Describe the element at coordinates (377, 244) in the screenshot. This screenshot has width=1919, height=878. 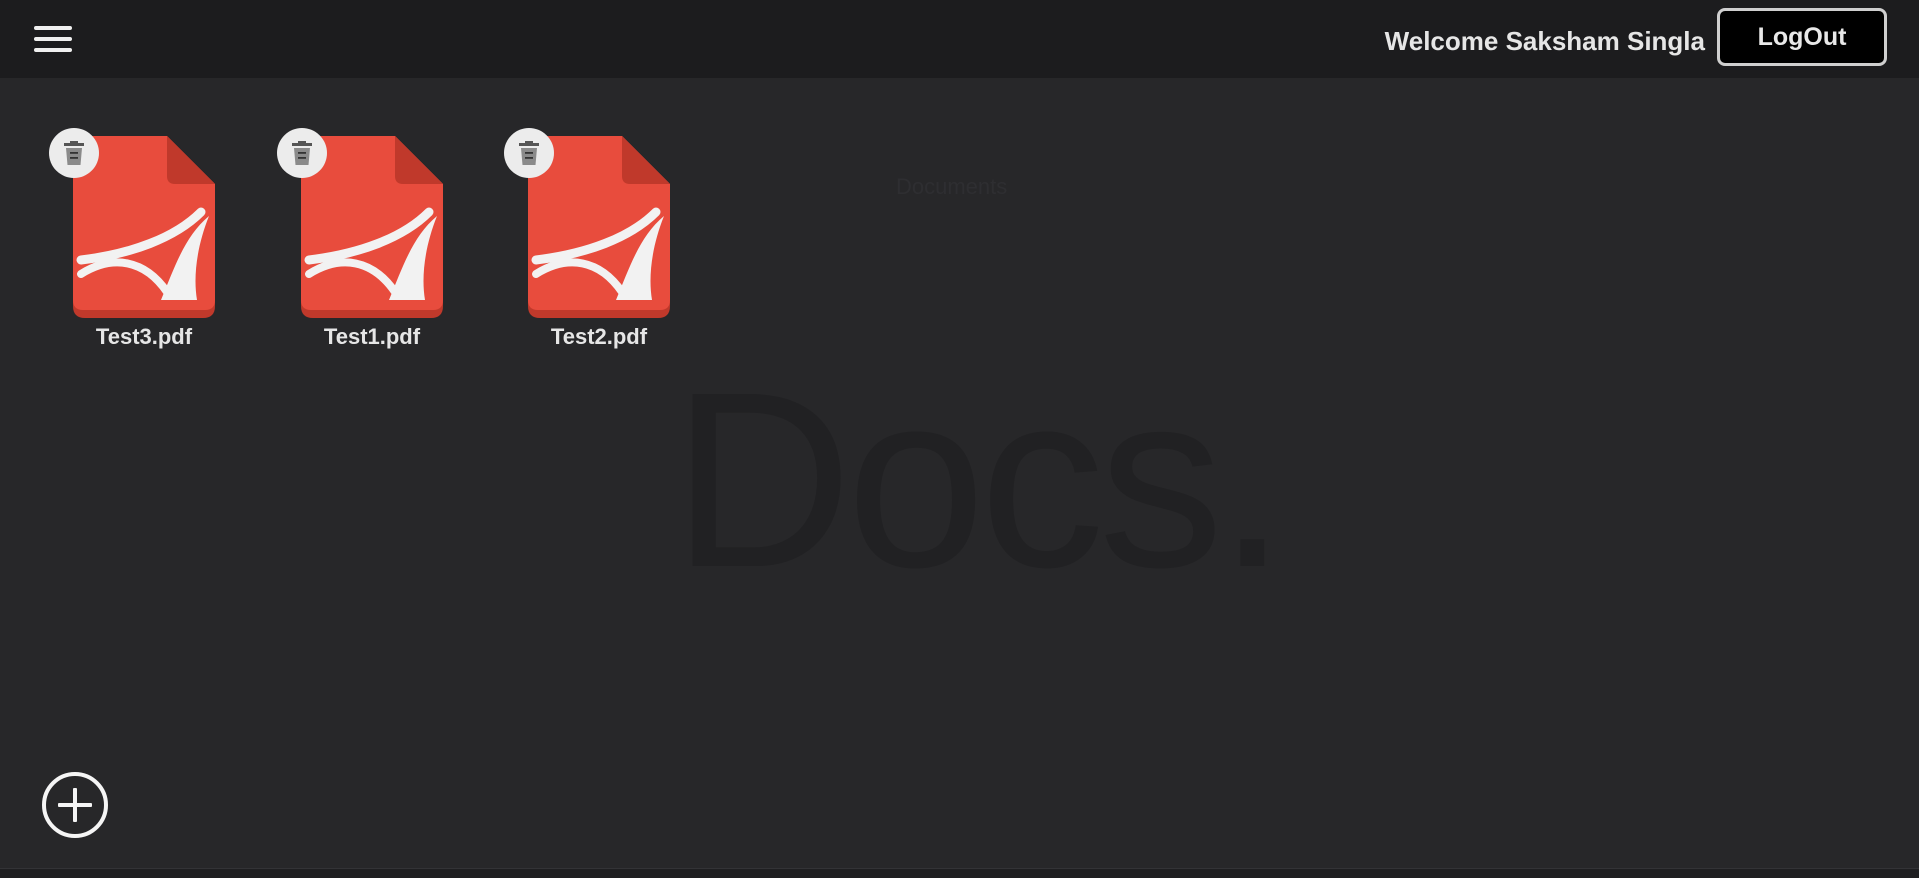
I see `file-item: Test1.pdf` at that location.